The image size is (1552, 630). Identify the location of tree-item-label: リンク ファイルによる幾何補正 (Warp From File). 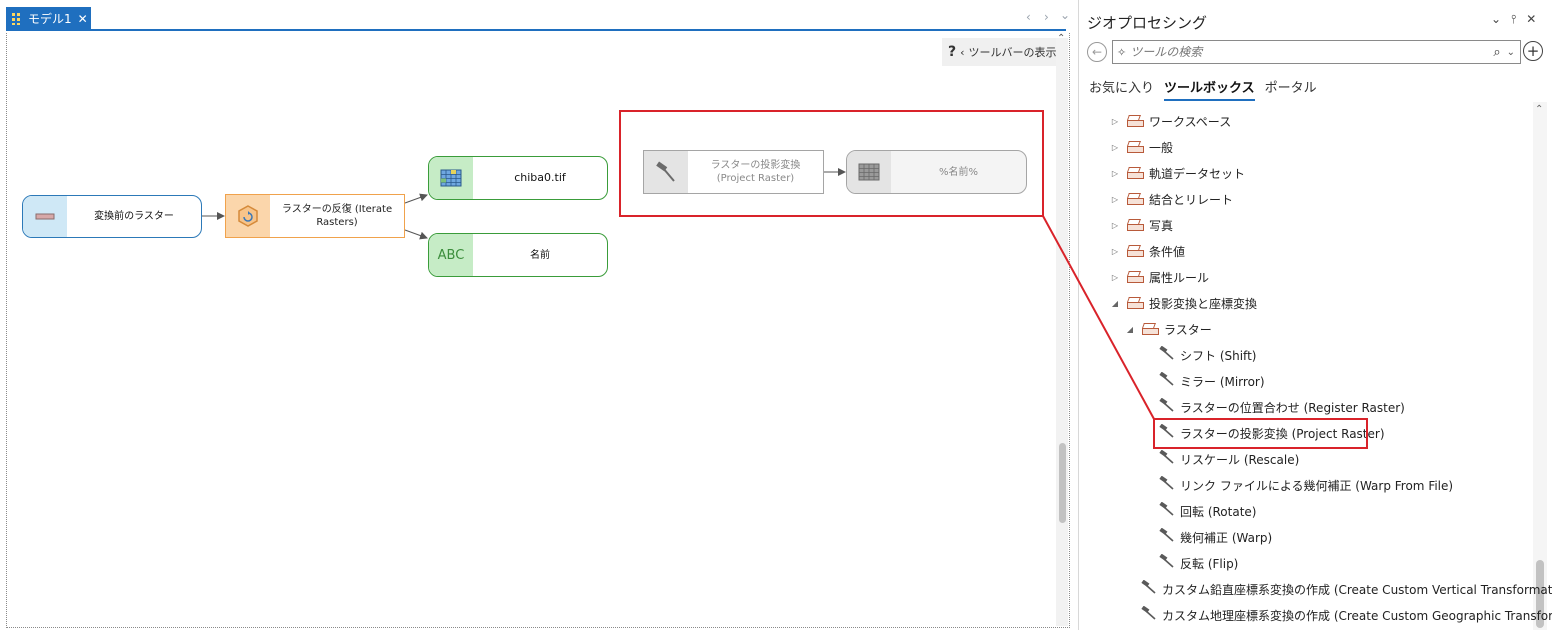
(1317, 485).